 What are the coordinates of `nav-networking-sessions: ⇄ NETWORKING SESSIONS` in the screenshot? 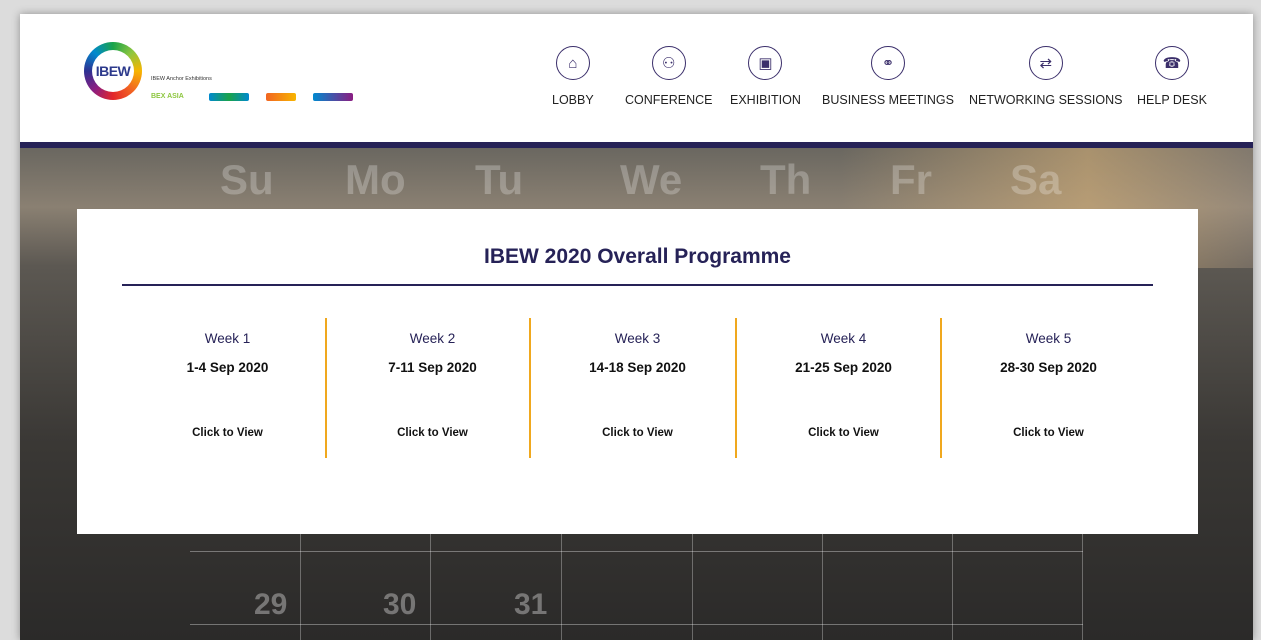 It's located at (1046, 76).